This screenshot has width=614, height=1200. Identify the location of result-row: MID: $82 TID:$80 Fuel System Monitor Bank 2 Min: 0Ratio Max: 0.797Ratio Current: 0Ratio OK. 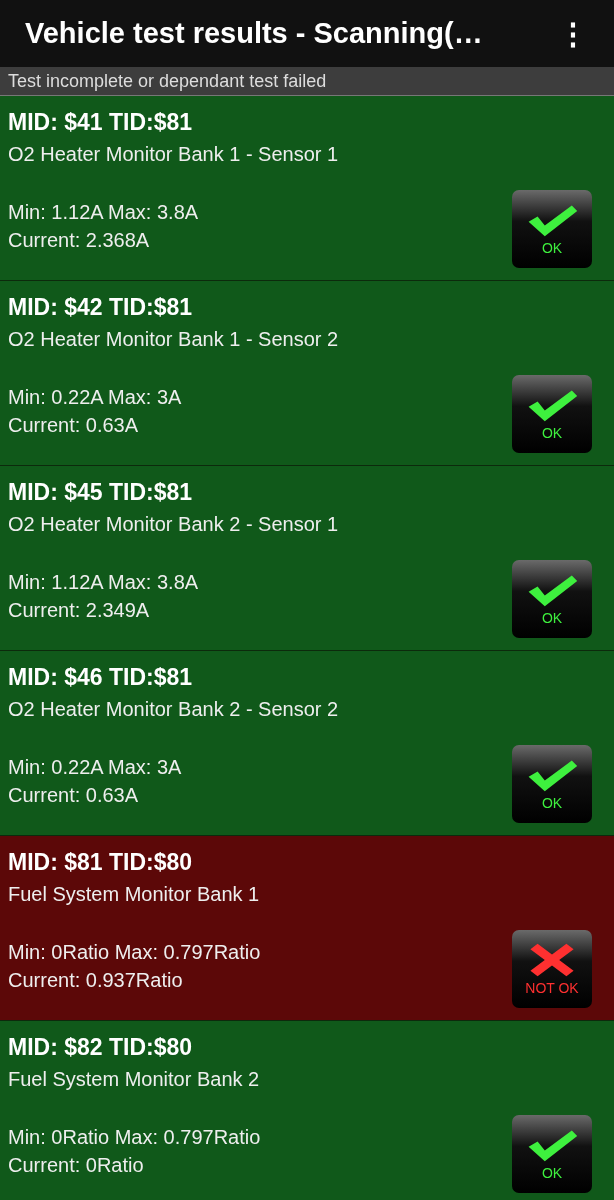
(307, 1110).